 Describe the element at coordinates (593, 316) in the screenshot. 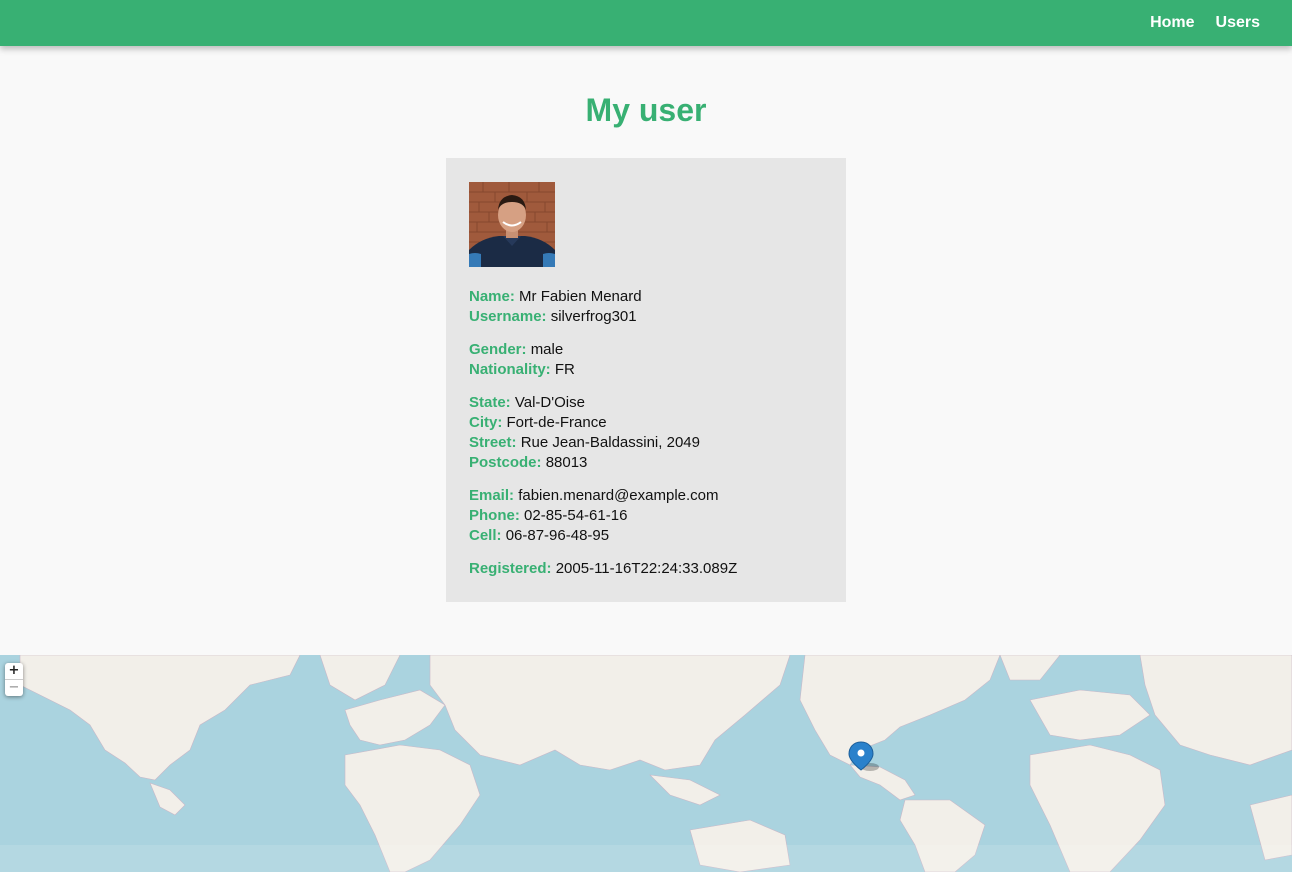

I see `username-value: silverfrog301` at that location.